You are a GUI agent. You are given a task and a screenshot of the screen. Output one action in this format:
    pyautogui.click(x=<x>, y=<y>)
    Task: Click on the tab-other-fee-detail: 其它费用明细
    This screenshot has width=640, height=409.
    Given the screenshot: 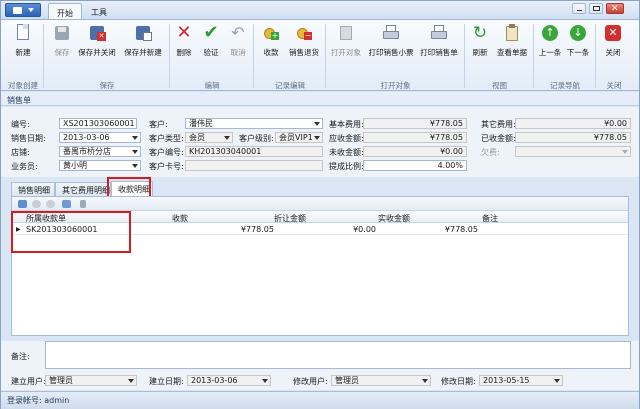 What is the action you would take?
    pyautogui.click(x=83, y=189)
    